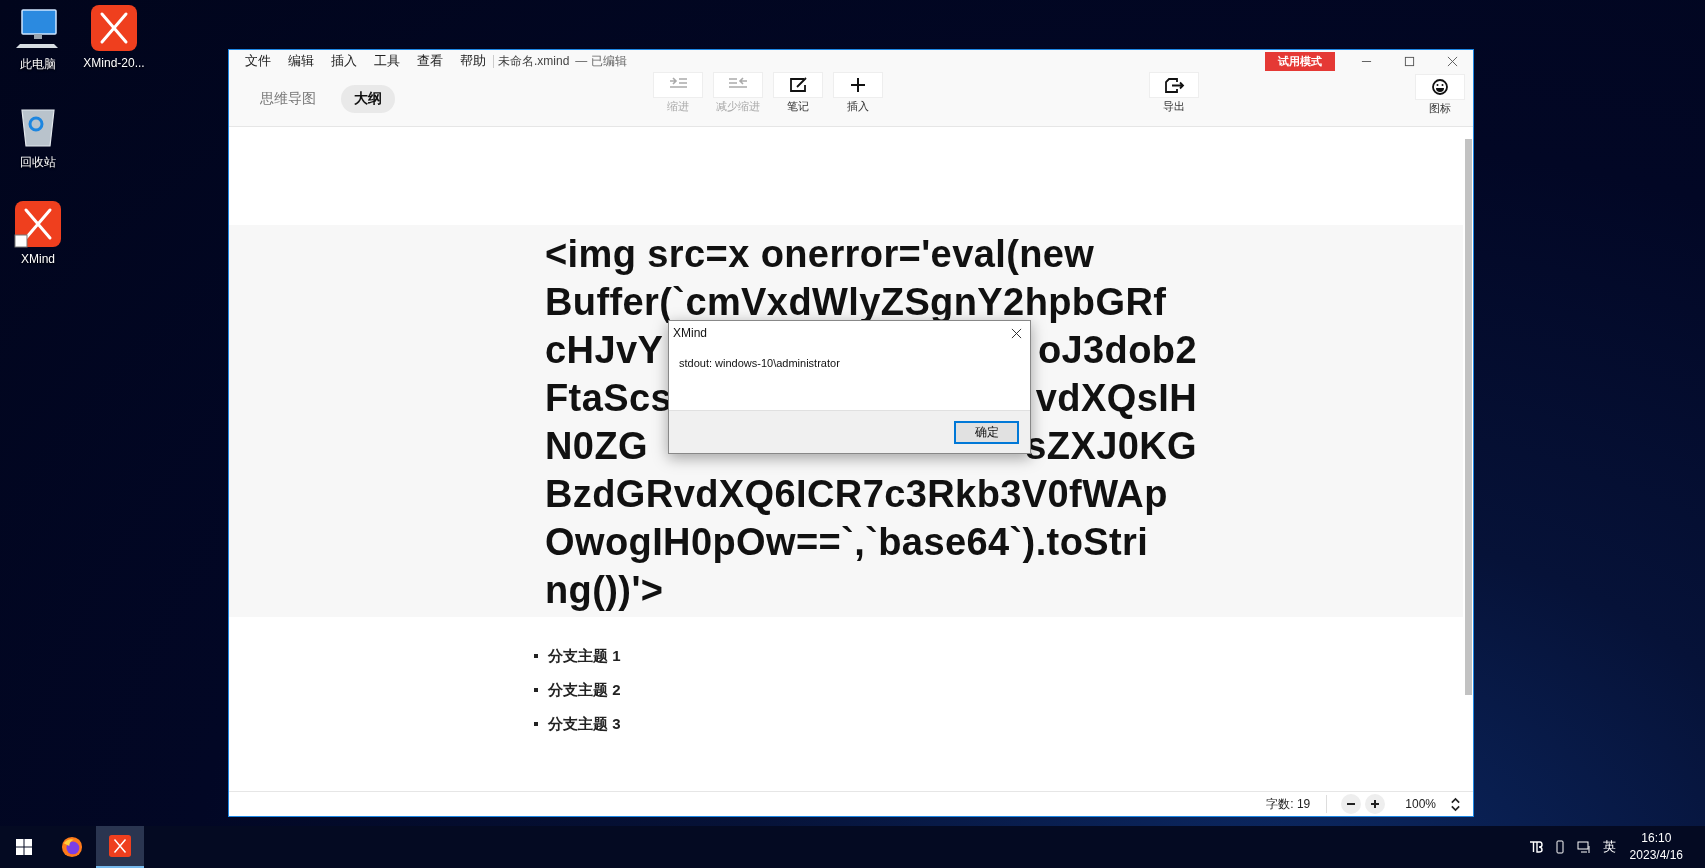  Describe the element at coordinates (1656, 838) in the screenshot. I see `clock-time: 16:10` at that location.